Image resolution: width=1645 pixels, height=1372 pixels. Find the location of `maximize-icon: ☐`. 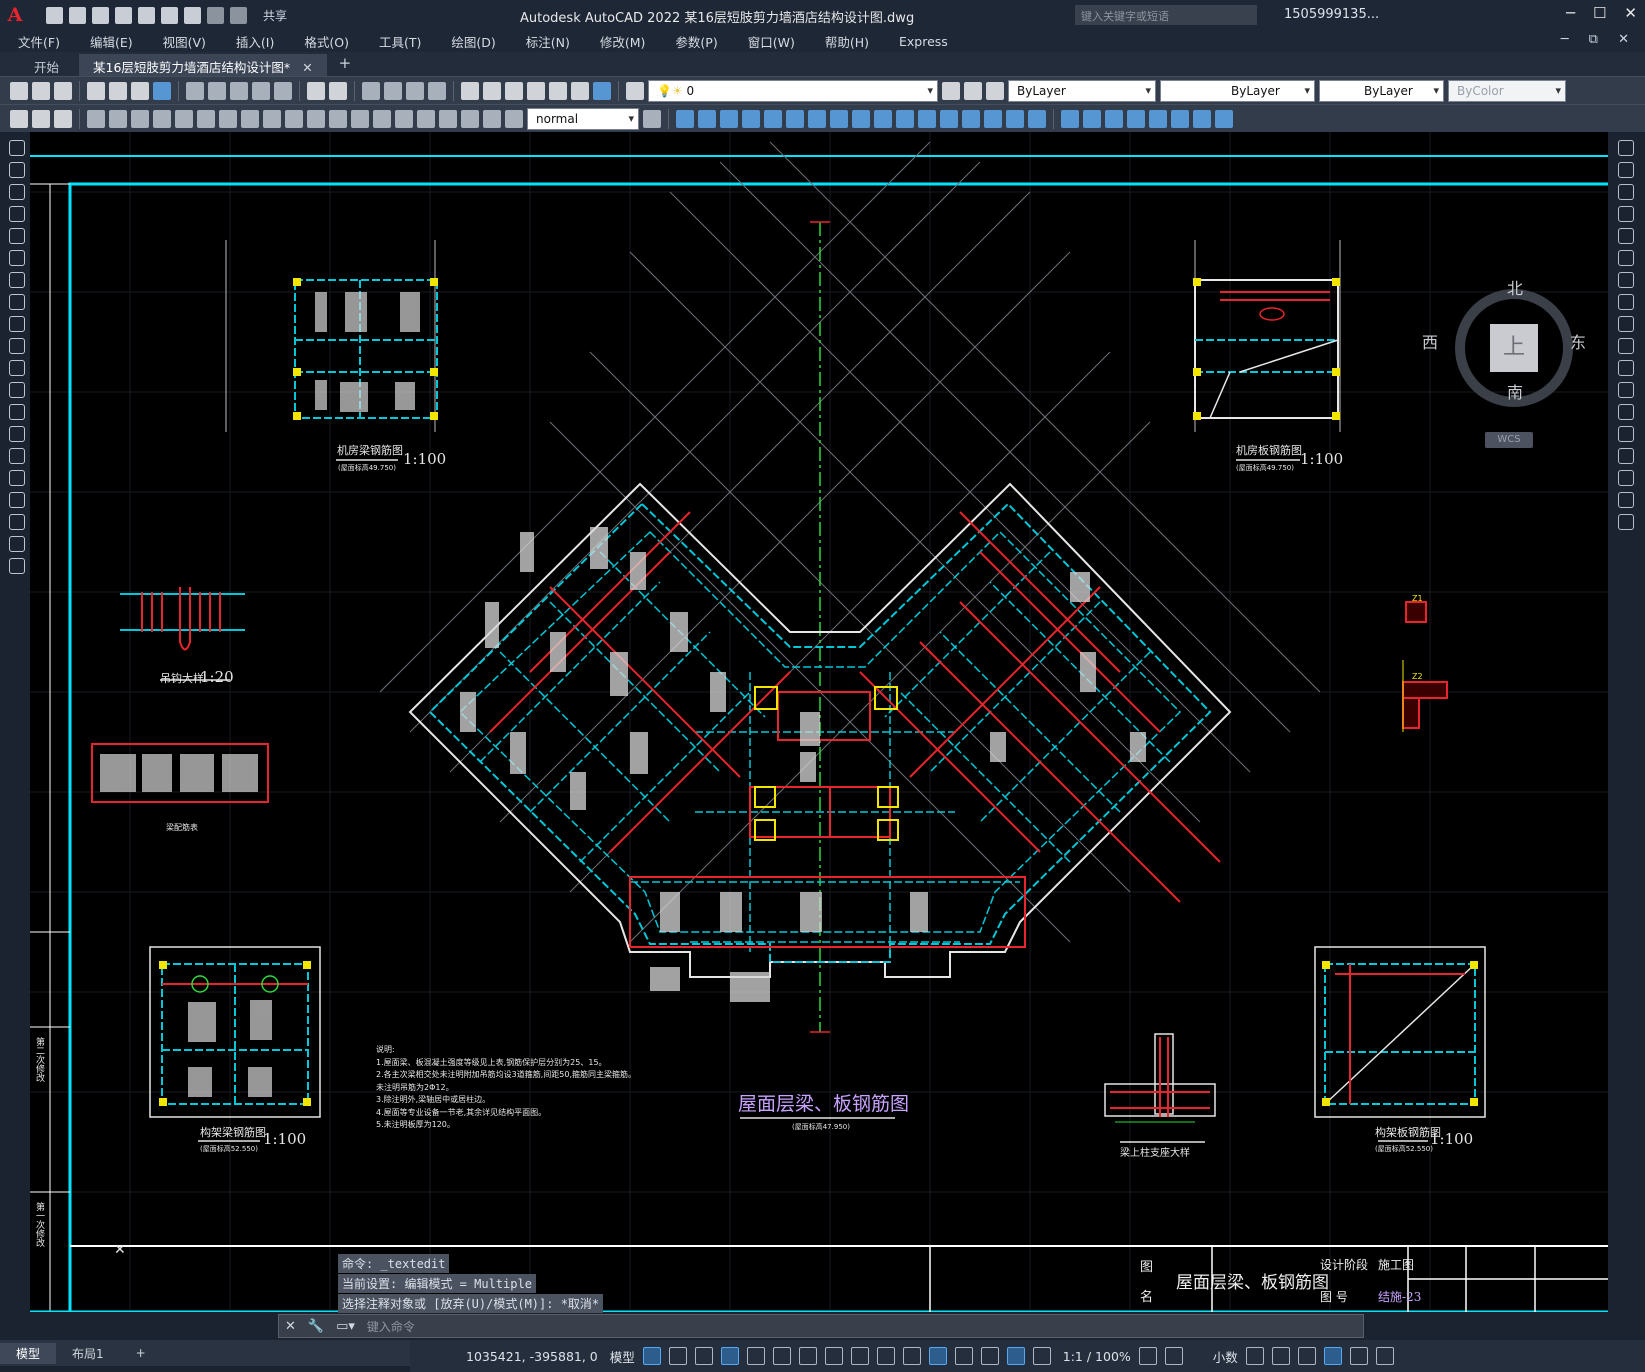

maximize-icon: ☐ is located at coordinates (1599, 13).